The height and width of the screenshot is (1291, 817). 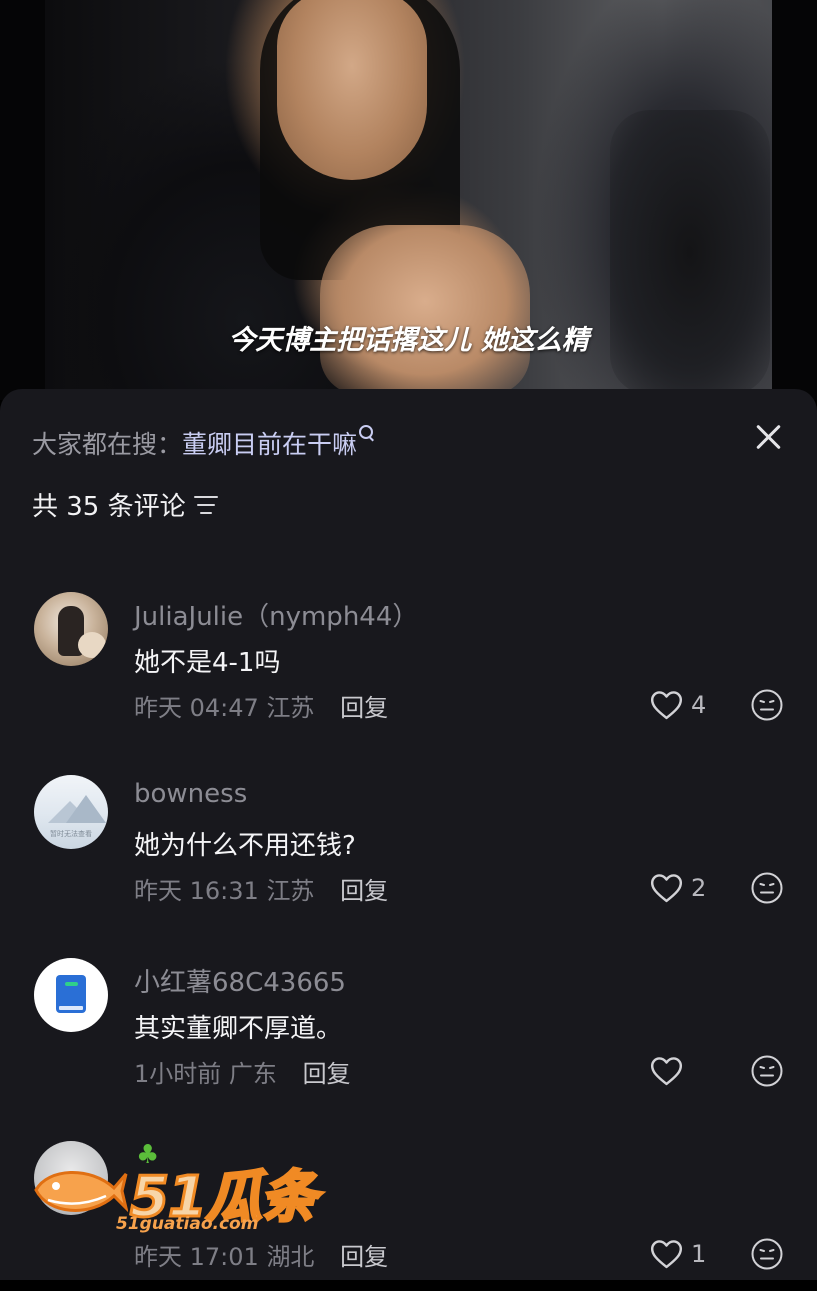 What do you see at coordinates (178, 1074) in the screenshot?
I see `comment-time: 1小时前` at bounding box center [178, 1074].